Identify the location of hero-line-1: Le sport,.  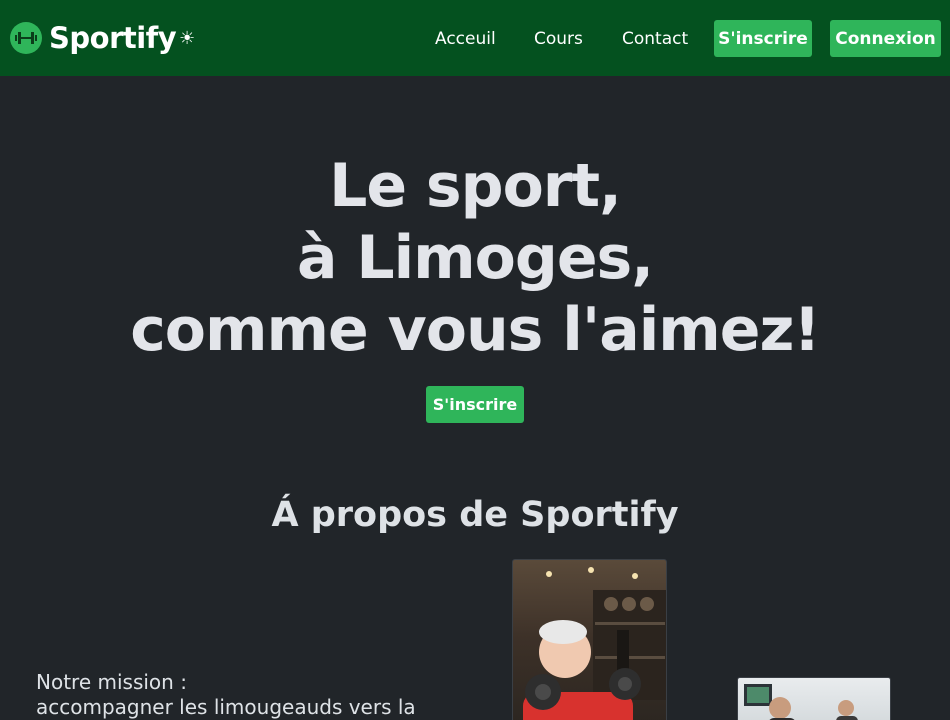
(475, 186).